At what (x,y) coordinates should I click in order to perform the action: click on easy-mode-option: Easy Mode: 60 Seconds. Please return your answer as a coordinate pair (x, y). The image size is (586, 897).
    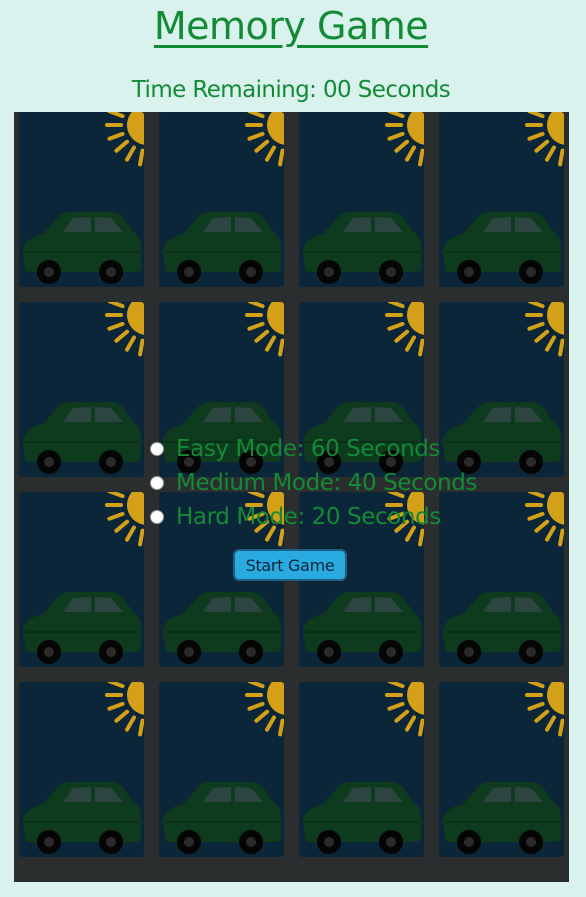
    Looking at the image, I should click on (295, 449).